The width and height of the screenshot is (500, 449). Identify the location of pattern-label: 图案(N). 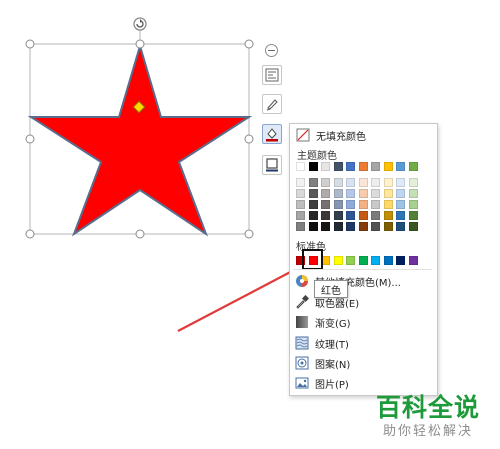
(333, 365).